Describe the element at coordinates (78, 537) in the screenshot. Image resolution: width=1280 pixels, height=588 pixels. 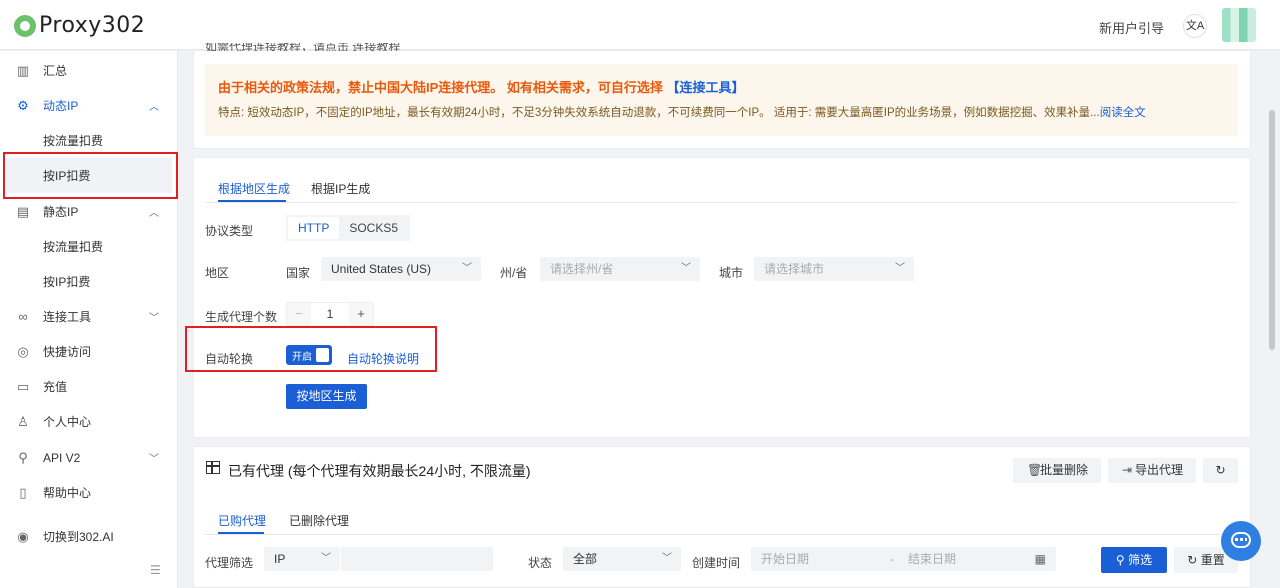
I see `sidebar-item-label: 切换到302.AI` at that location.